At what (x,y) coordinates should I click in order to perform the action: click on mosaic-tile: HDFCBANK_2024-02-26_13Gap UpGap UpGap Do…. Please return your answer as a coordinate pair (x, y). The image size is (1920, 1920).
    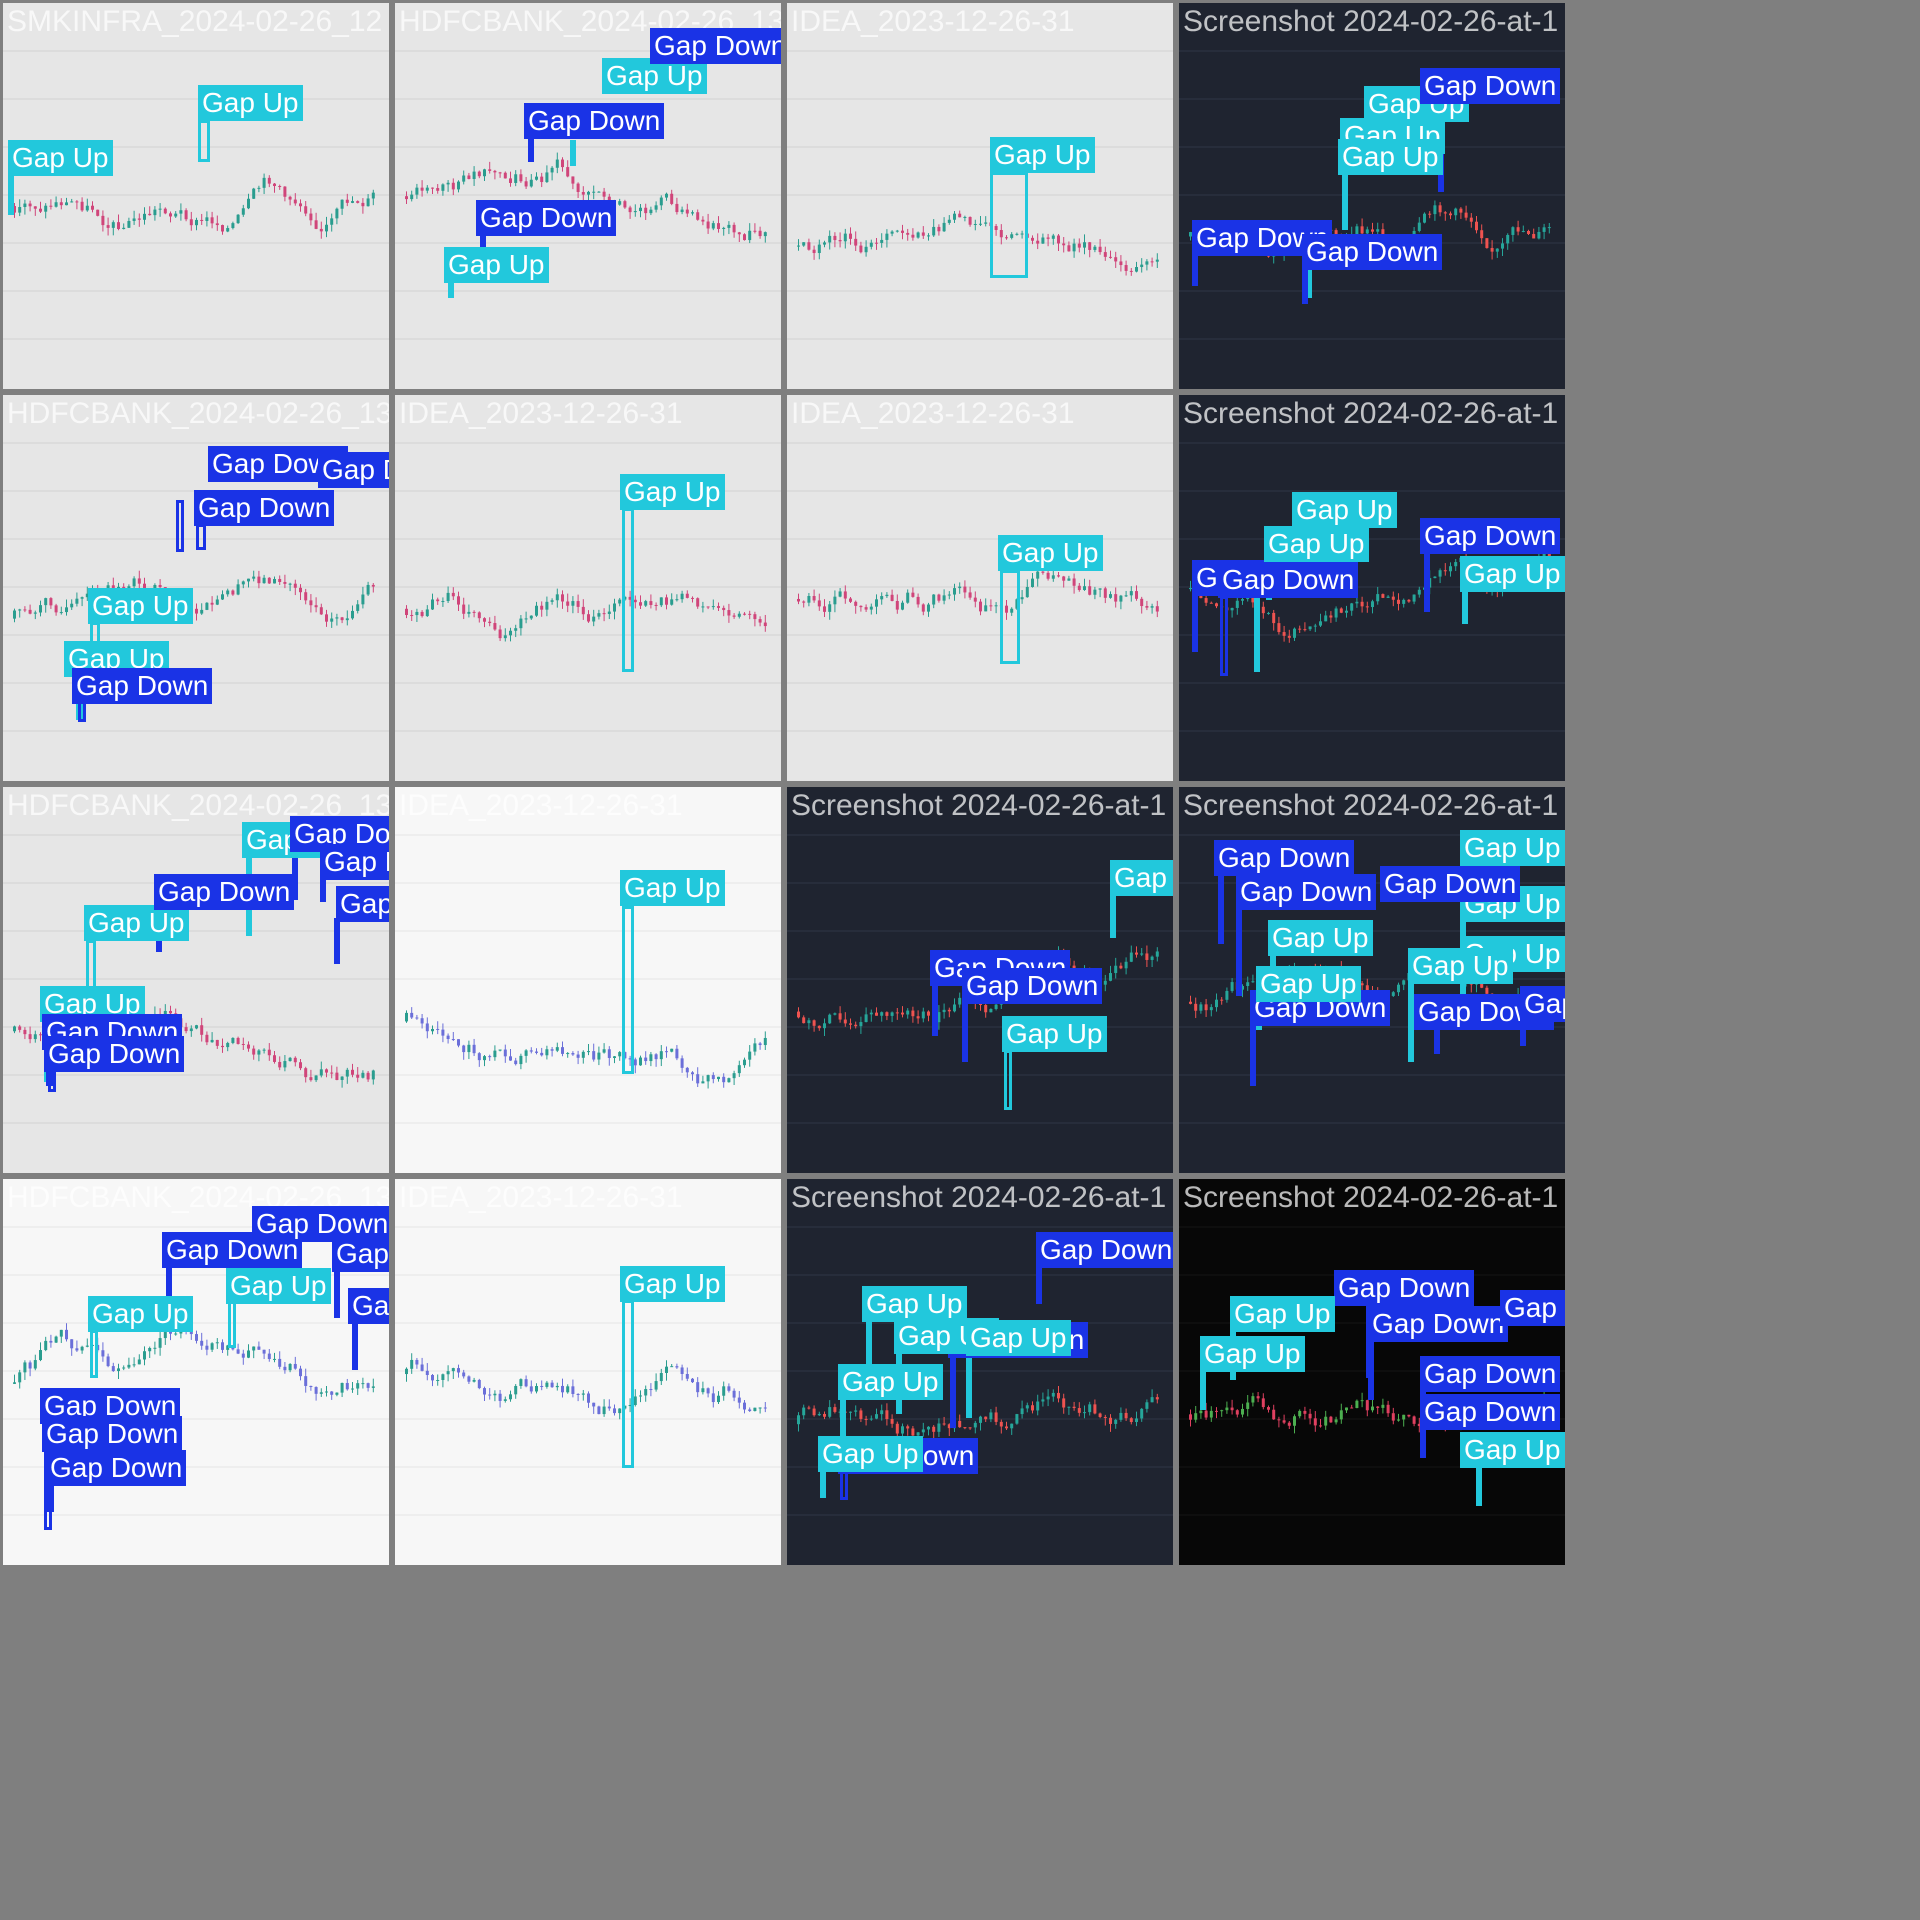
    Looking at the image, I should click on (196, 980).